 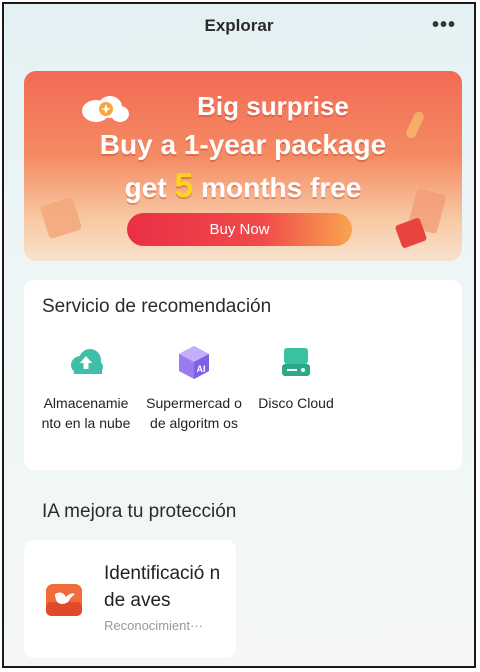 What do you see at coordinates (64, 600) in the screenshot?
I see `bird-icon` at bounding box center [64, 600].